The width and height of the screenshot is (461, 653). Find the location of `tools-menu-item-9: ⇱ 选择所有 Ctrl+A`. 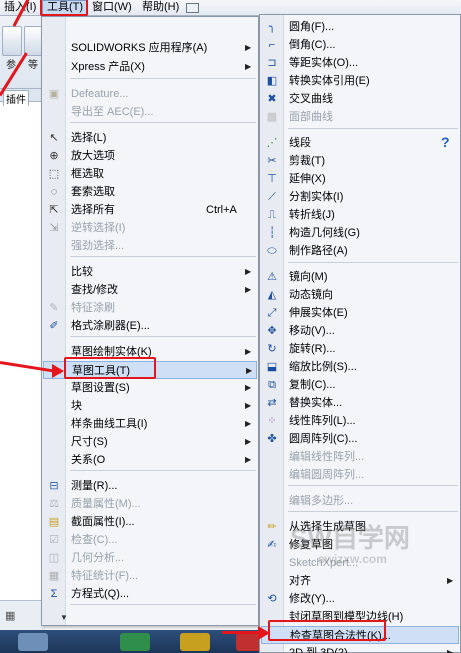

tools-menu-item-9: ⇱ 选择所有 Ctrl+A is located at coordinates (150, 210).